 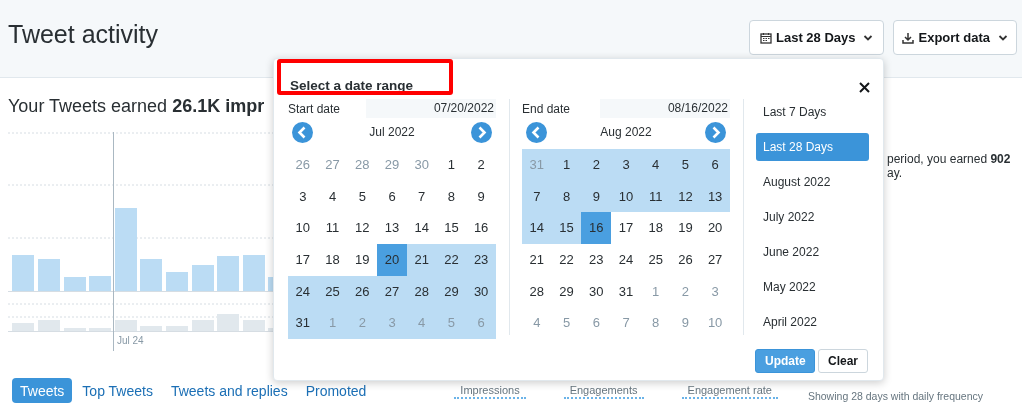 I want to click on metric-link: Impressions, so click(x=490, y=391).